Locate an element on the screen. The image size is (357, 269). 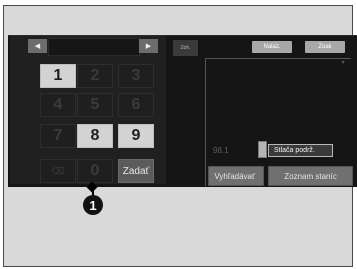
arrow-left-icon: ◀ is located at coordinates (37, 46).